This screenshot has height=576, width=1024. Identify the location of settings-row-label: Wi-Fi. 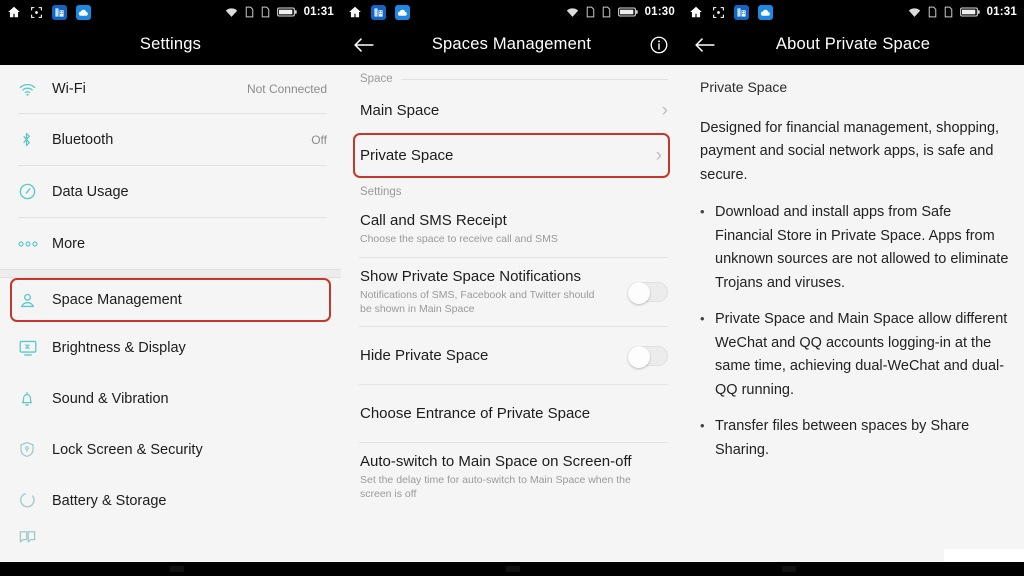
(69, 89).